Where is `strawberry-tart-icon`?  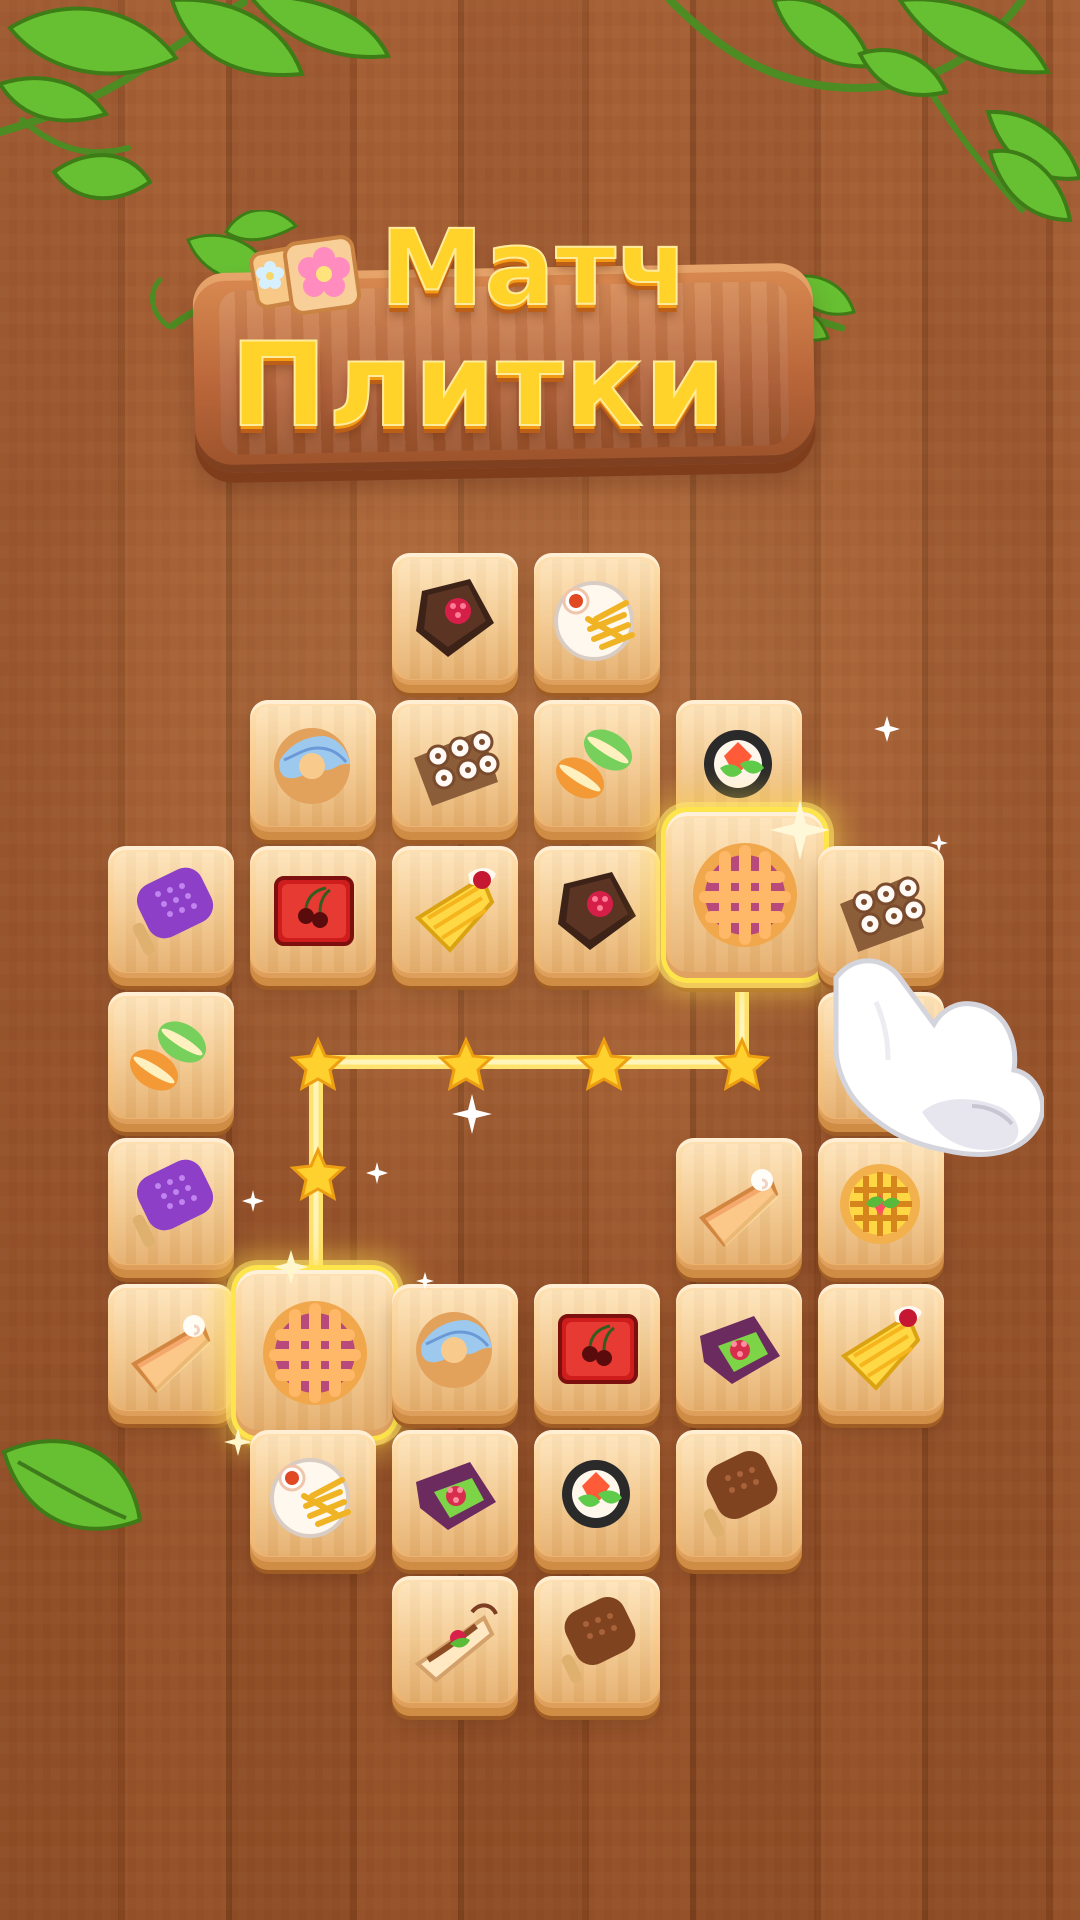
strawberry-tart-icon is located at coordinates (880, 1204).